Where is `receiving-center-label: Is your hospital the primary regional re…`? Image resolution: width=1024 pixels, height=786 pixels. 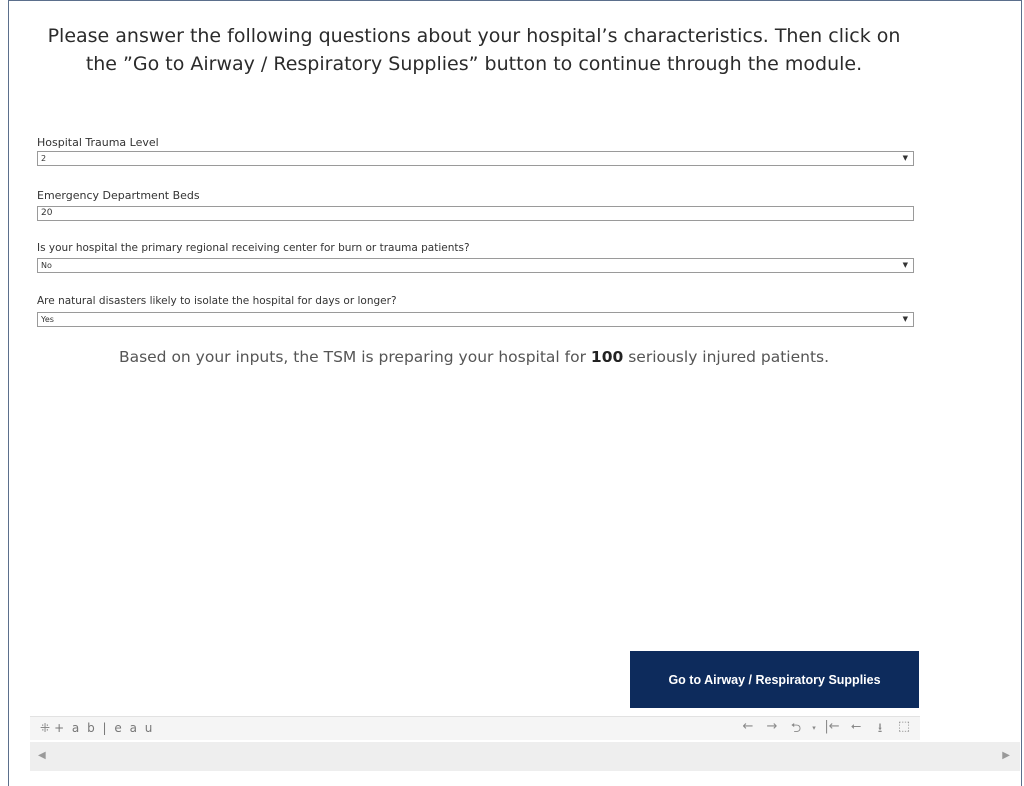 receiving-center-label: Is your hospital the primary regional re… is located at coordinates (253, 248).